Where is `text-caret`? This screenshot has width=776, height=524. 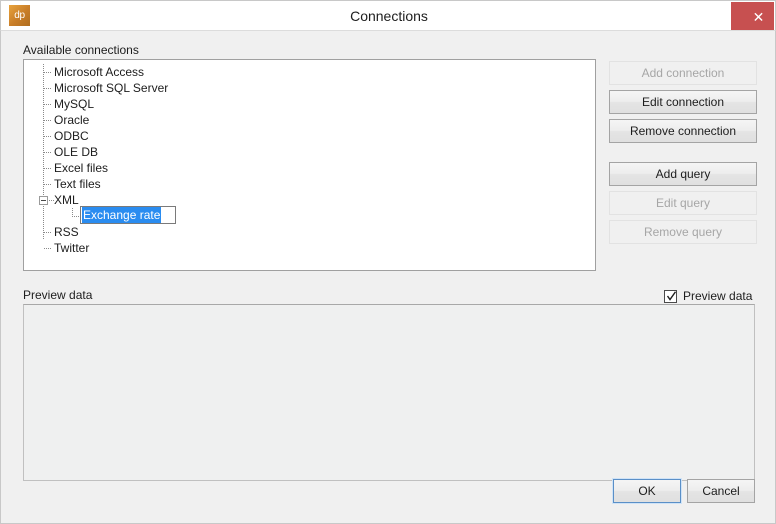
text-caret is located at coordinates (161, 214).